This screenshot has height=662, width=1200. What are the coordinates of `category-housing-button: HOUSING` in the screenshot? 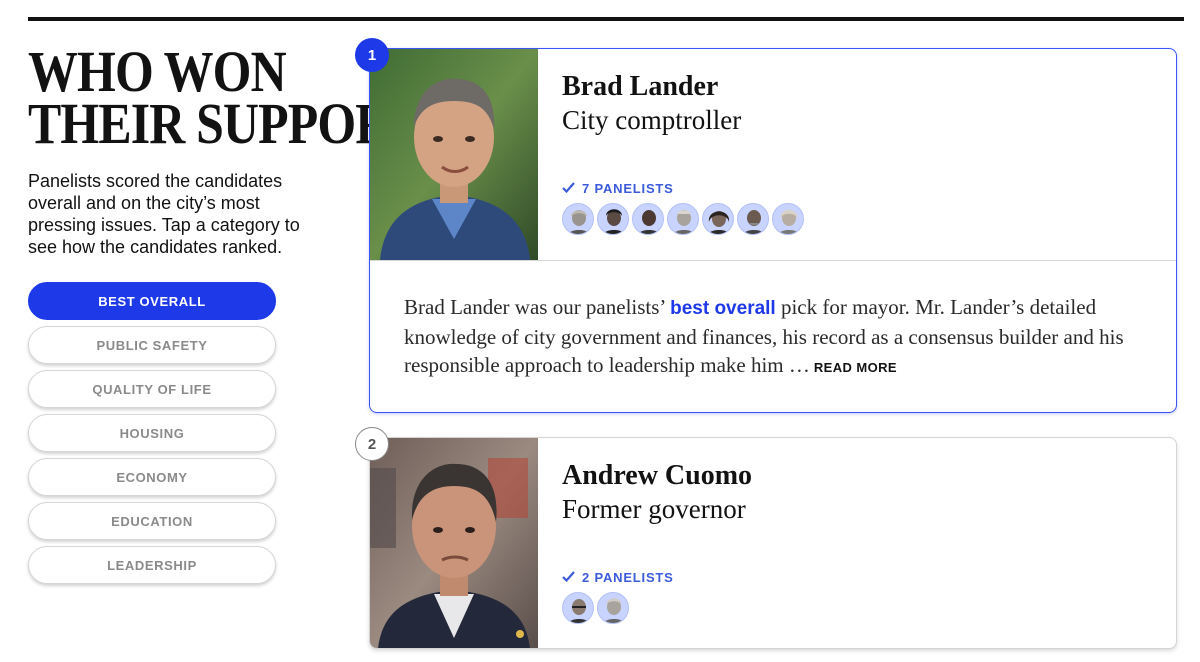 It's located at (152, 433).